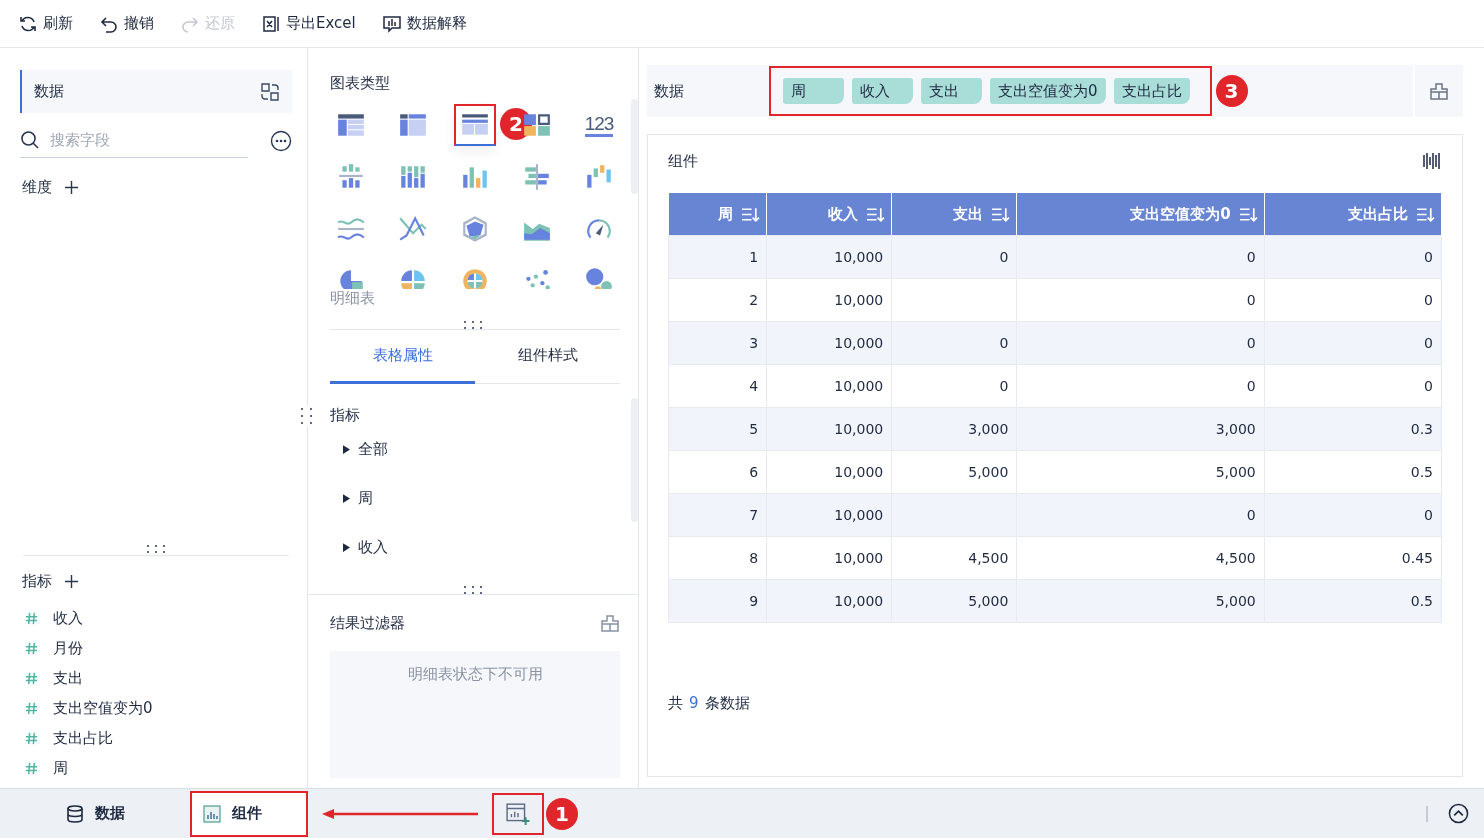 The width and height of the screenshot is (1484, 838). I want to click on property-group: 周, so click(365, 498).